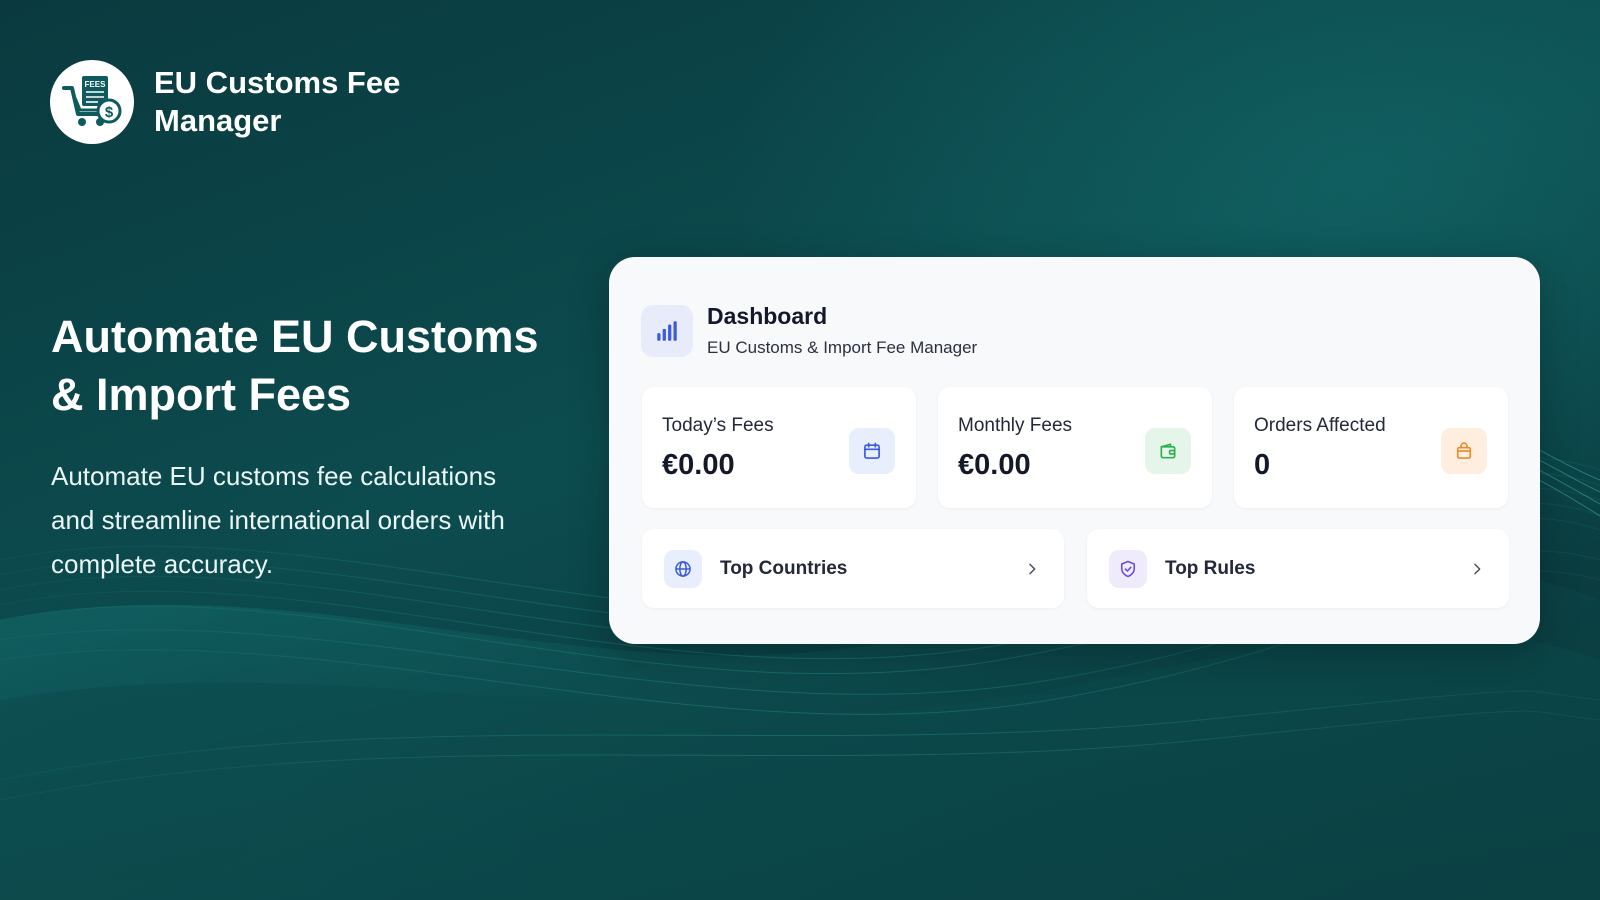 The width and height of the screenshot is (1600, 900). I want to click on stat-card-todays-fees: Today’s Fees €0.00, so click(779, 447).